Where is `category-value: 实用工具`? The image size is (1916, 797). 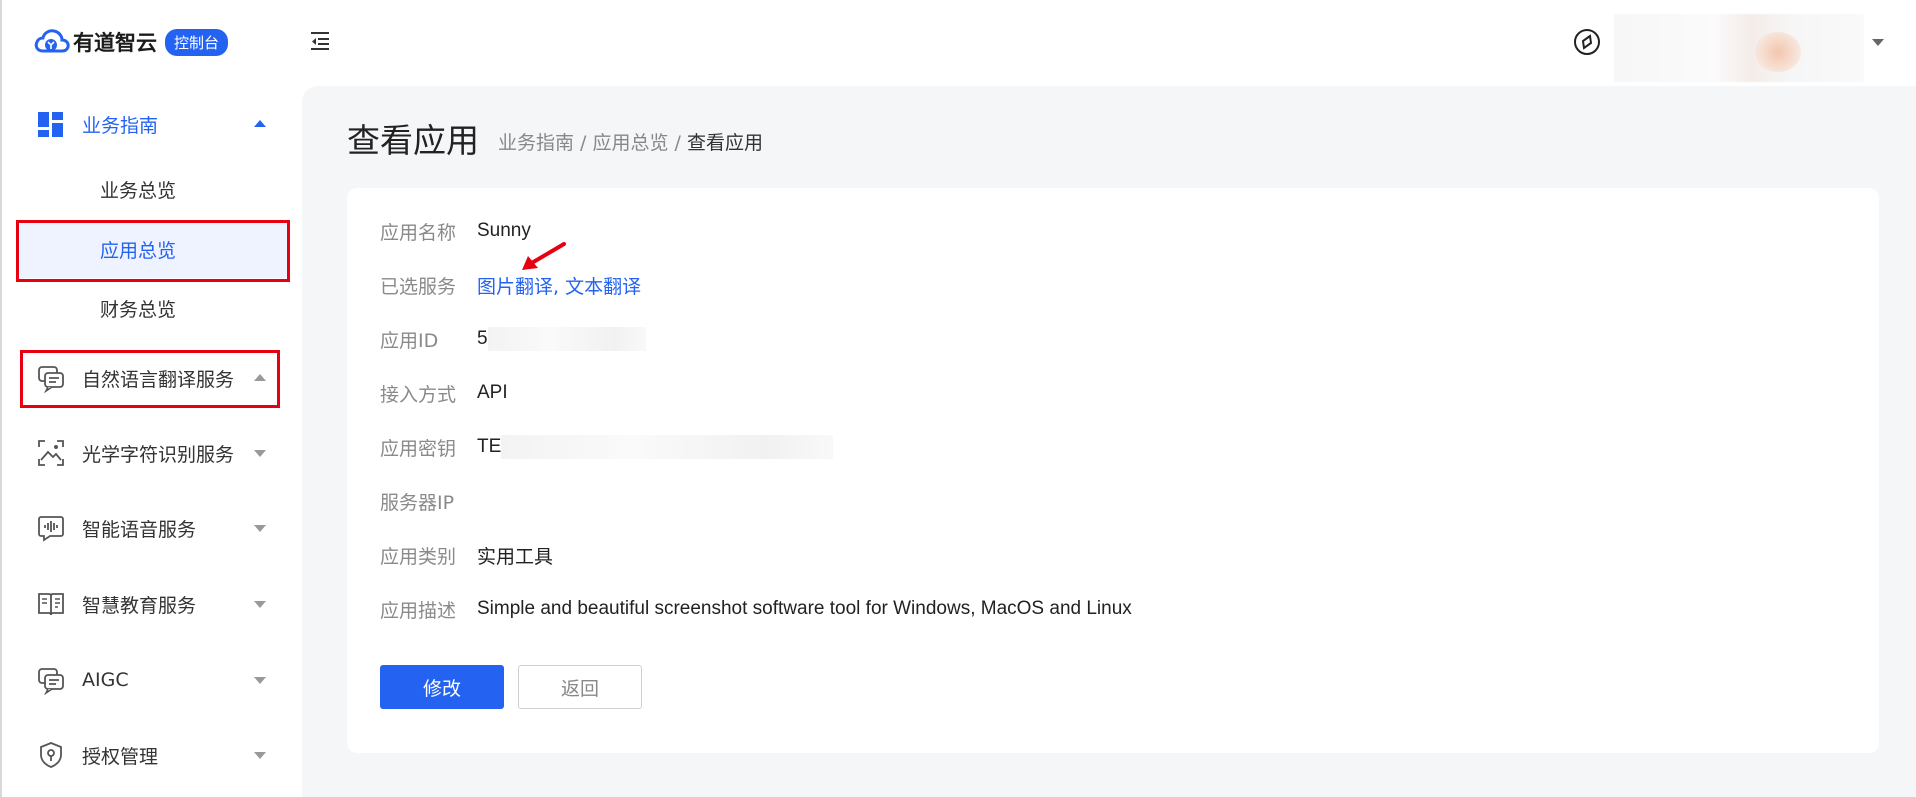
category-value: 实用工具 is located at coordinates (515, 556).